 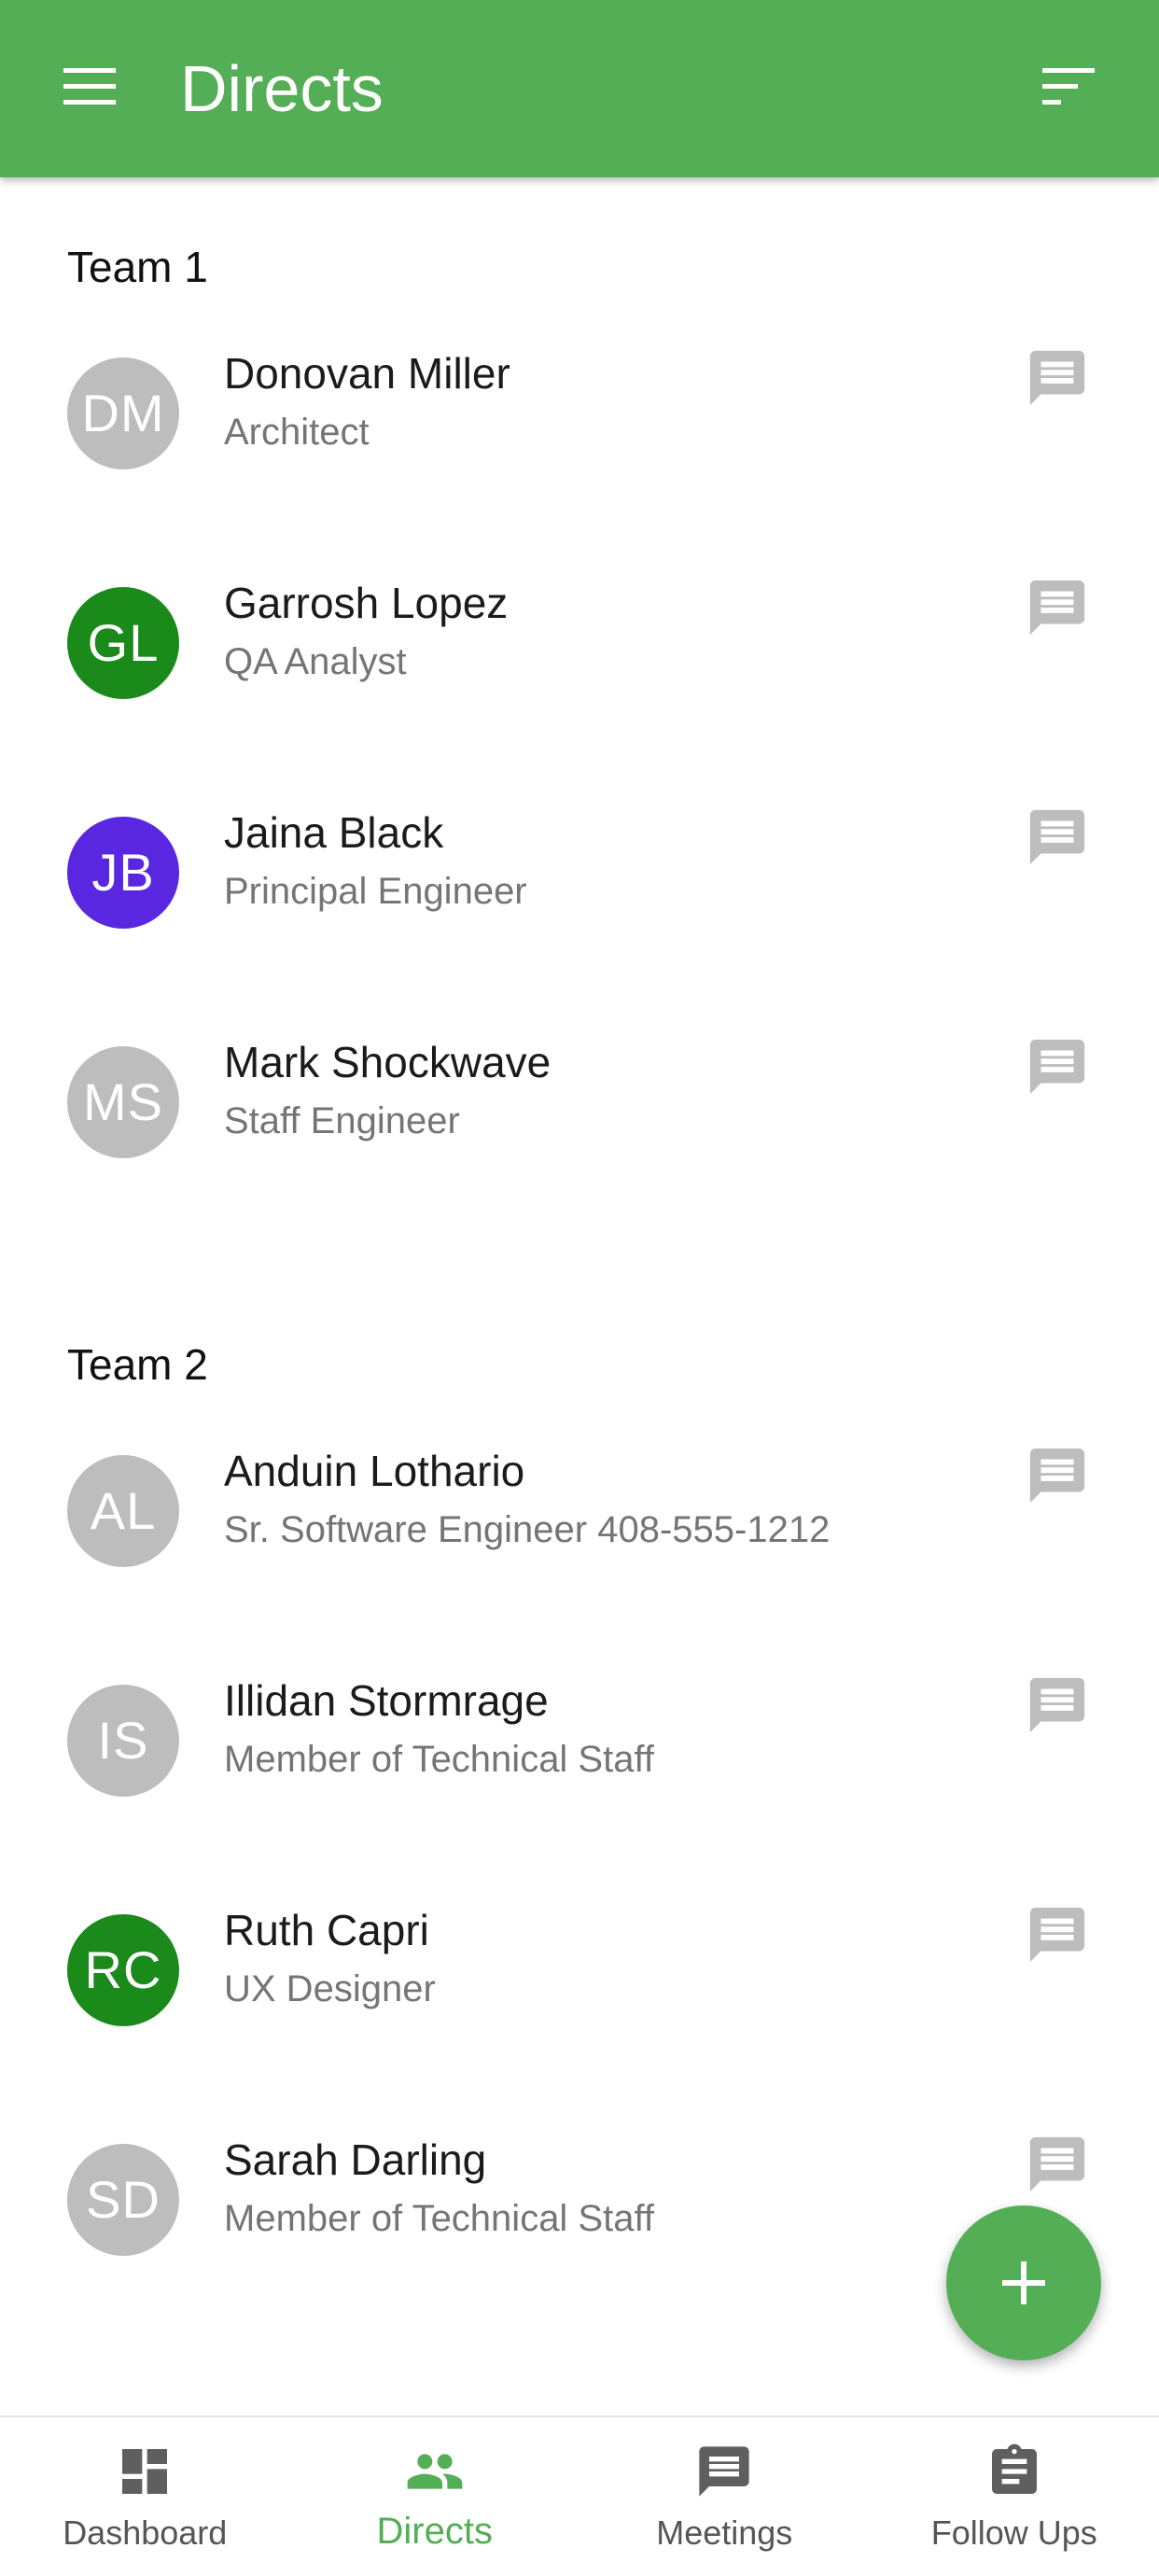 What do you see at coordinates (282, 88) in the screenshot?
I see `page-title: Directs` at bounding box center [282, 88].